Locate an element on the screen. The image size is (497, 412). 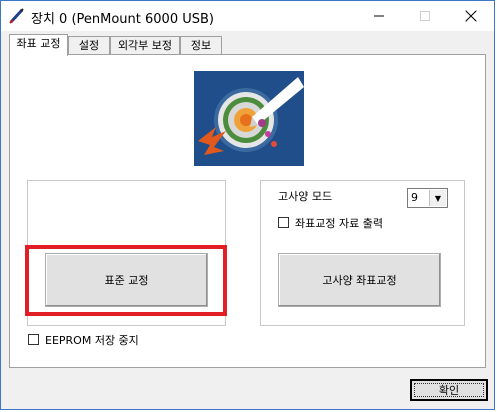
focus-ring is located at coordinates (449, 390).